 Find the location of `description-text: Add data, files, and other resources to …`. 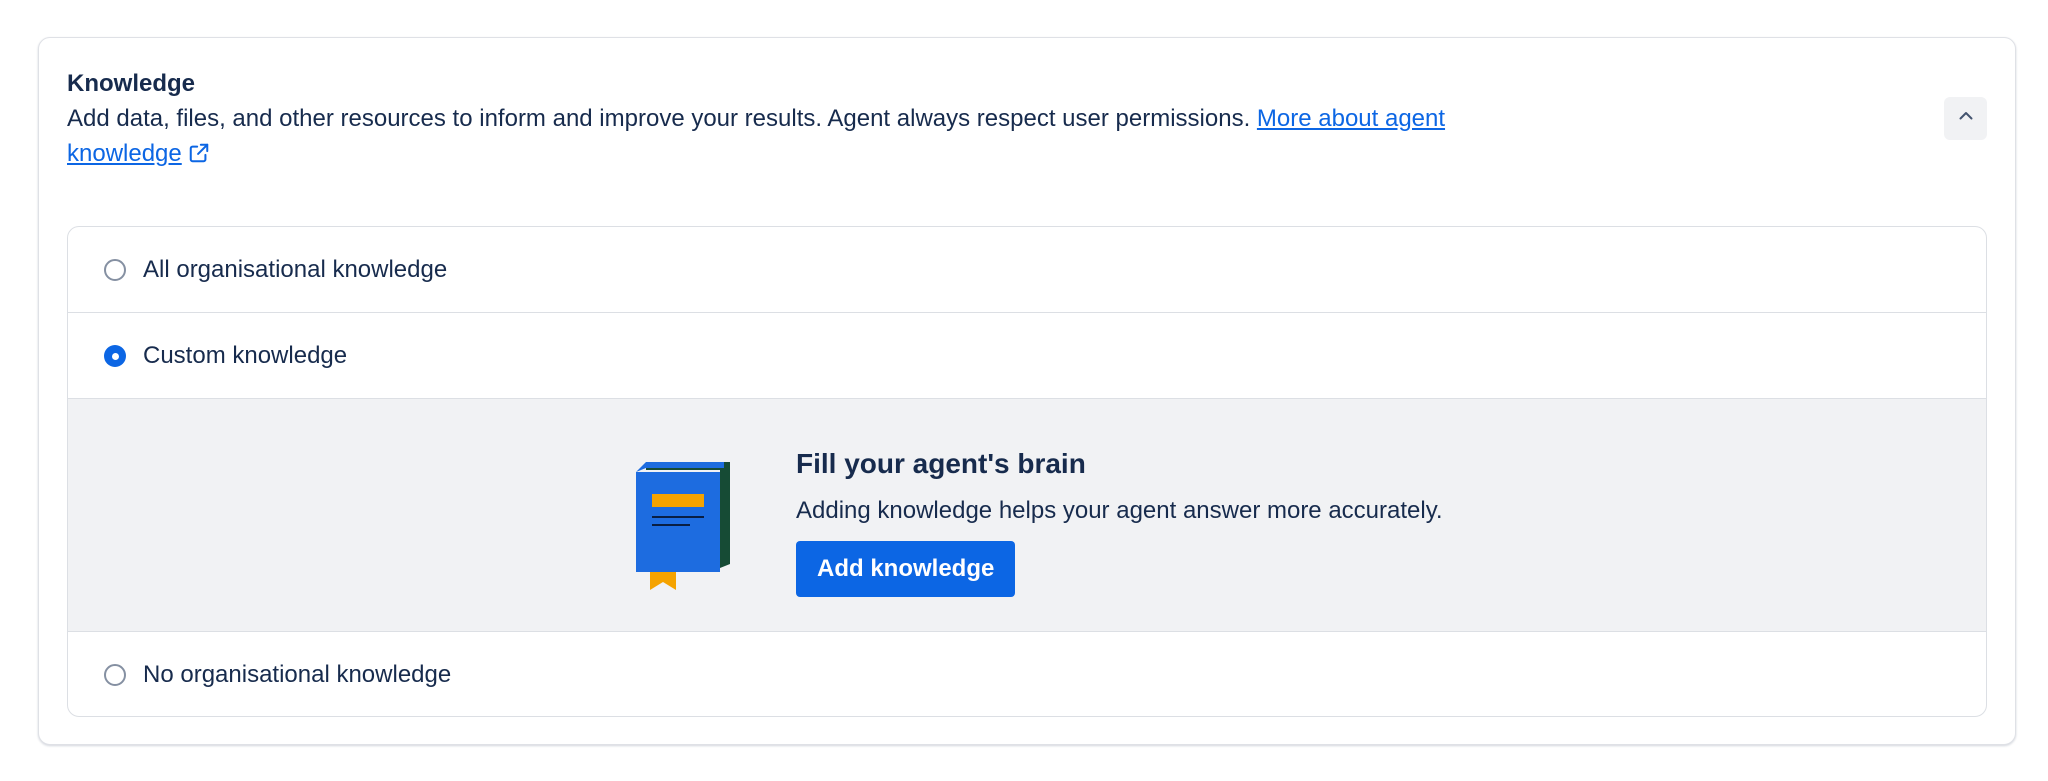

description-text: Add data, files, and other resources to … is located at coordinates (662, 118).